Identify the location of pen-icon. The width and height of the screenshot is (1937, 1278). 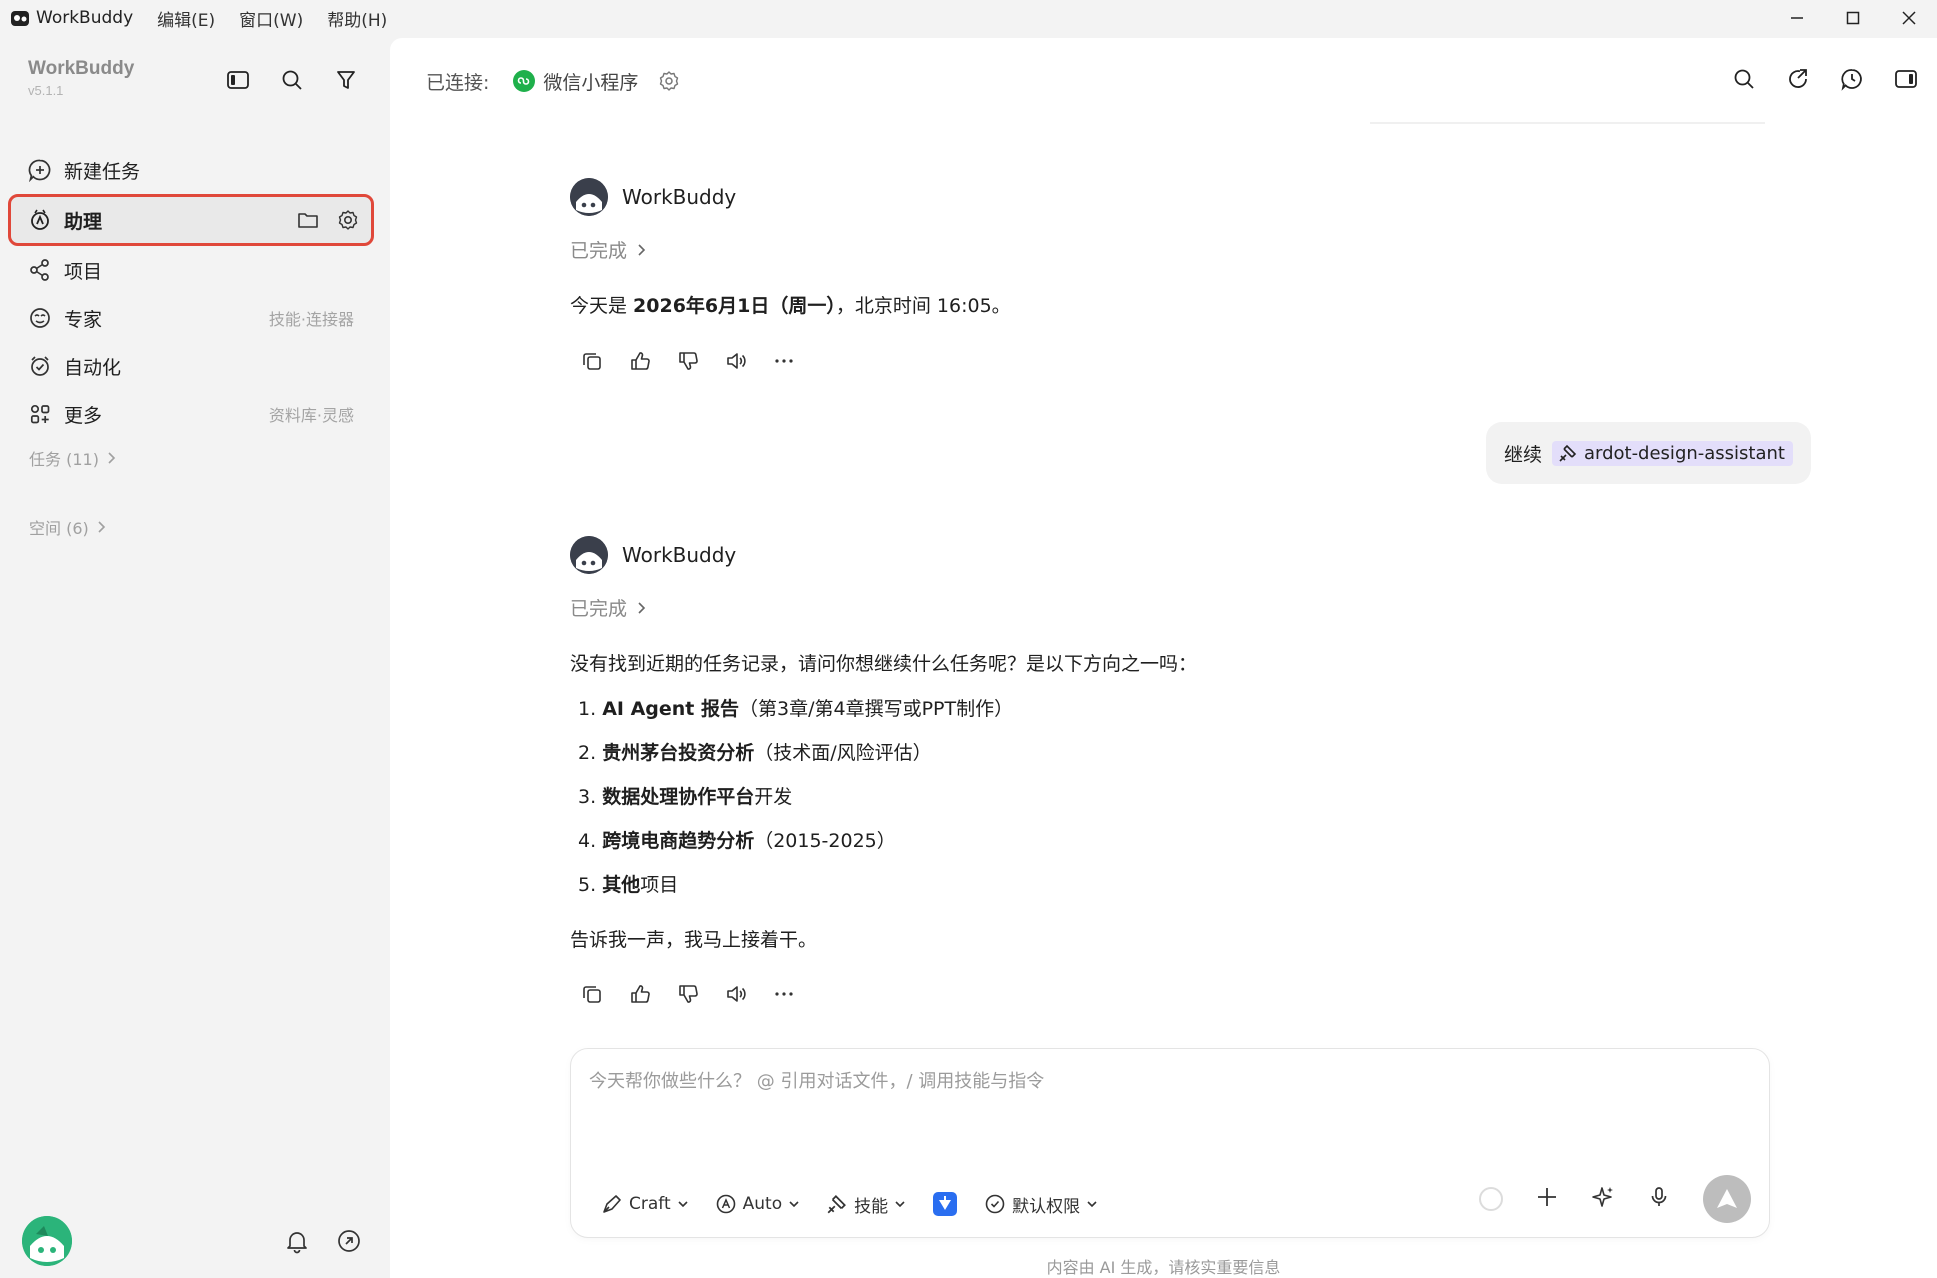
(612, 1204).